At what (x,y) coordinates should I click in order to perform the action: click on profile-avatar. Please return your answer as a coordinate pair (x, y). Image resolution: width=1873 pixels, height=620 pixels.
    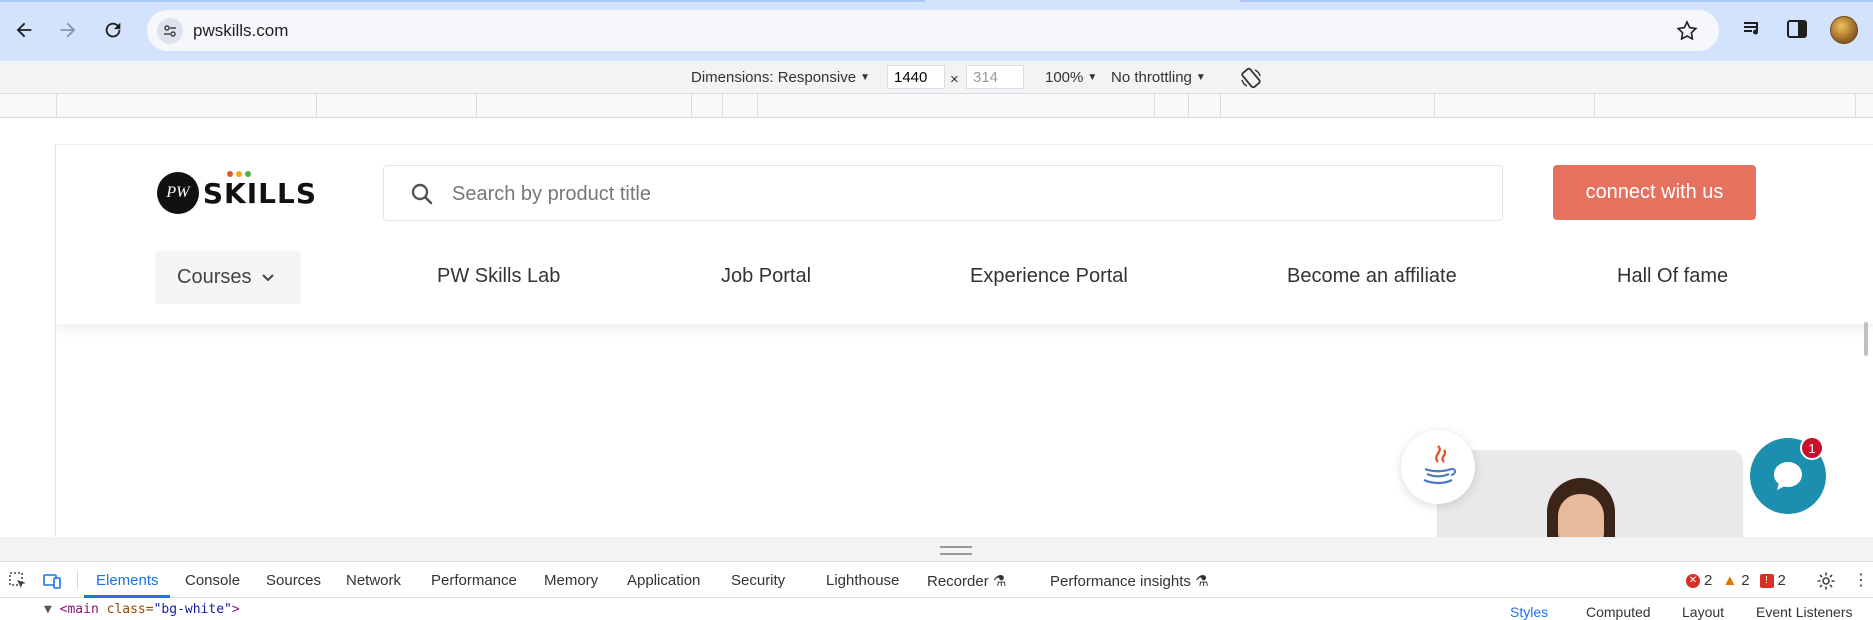
    Looking at the image, I should click on (1844, 30).